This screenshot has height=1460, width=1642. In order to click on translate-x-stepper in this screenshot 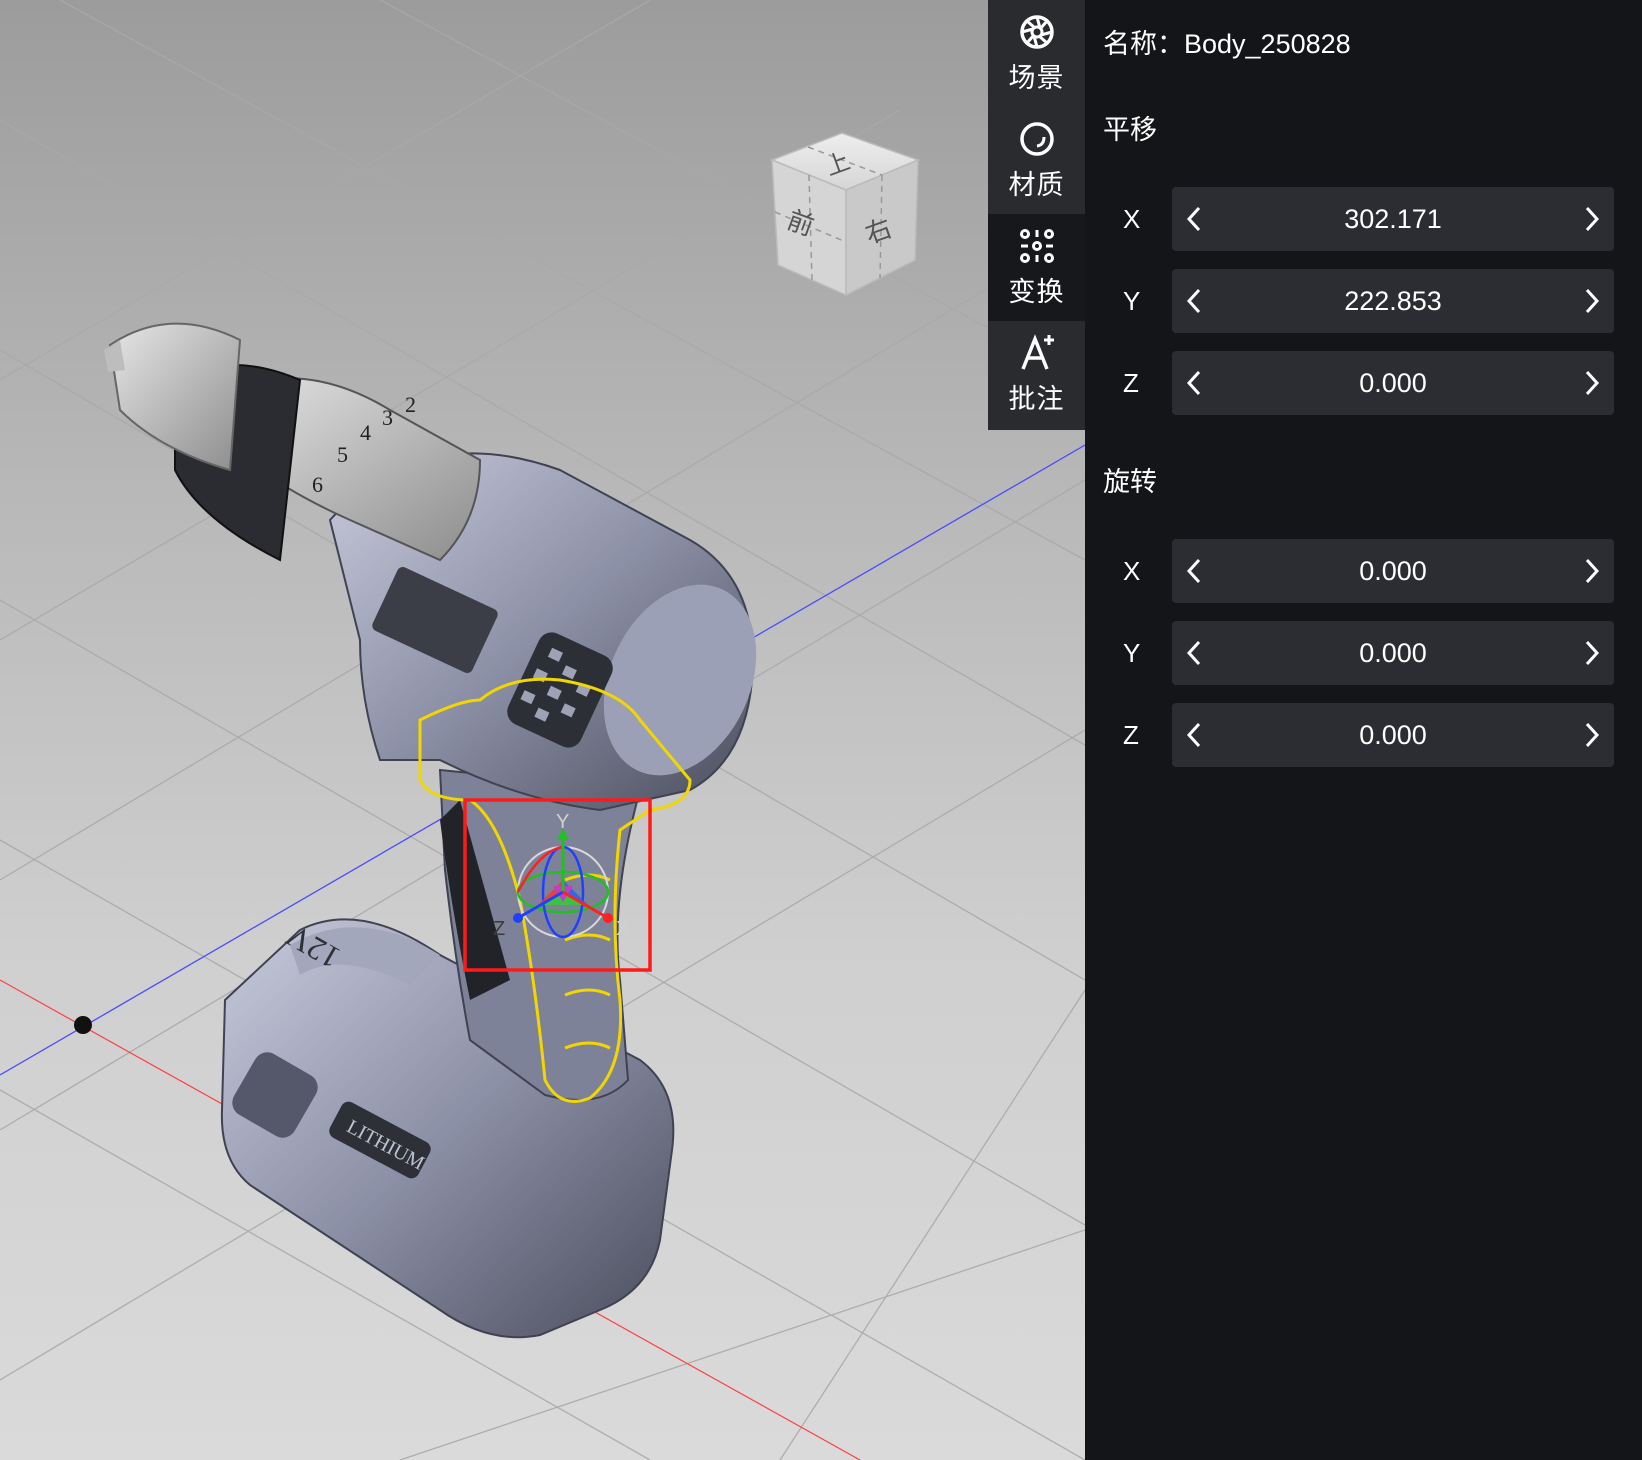, I will do `click(1393, 219)`.